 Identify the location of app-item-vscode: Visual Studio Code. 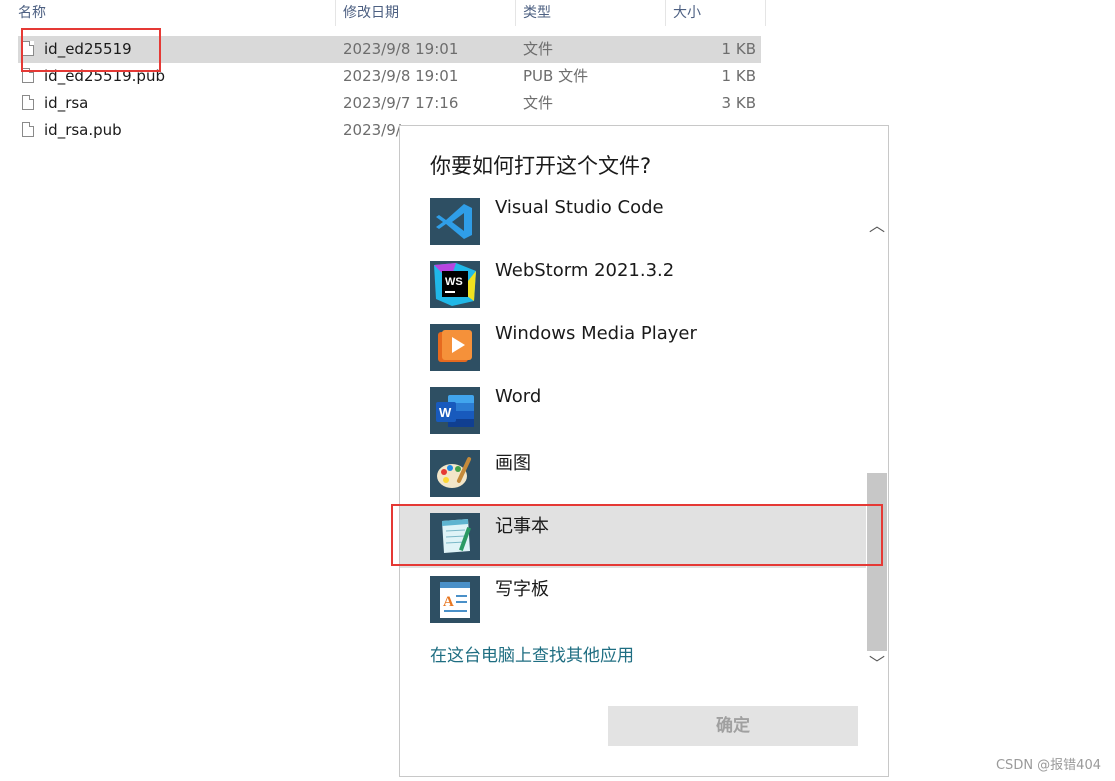
(633, 221).